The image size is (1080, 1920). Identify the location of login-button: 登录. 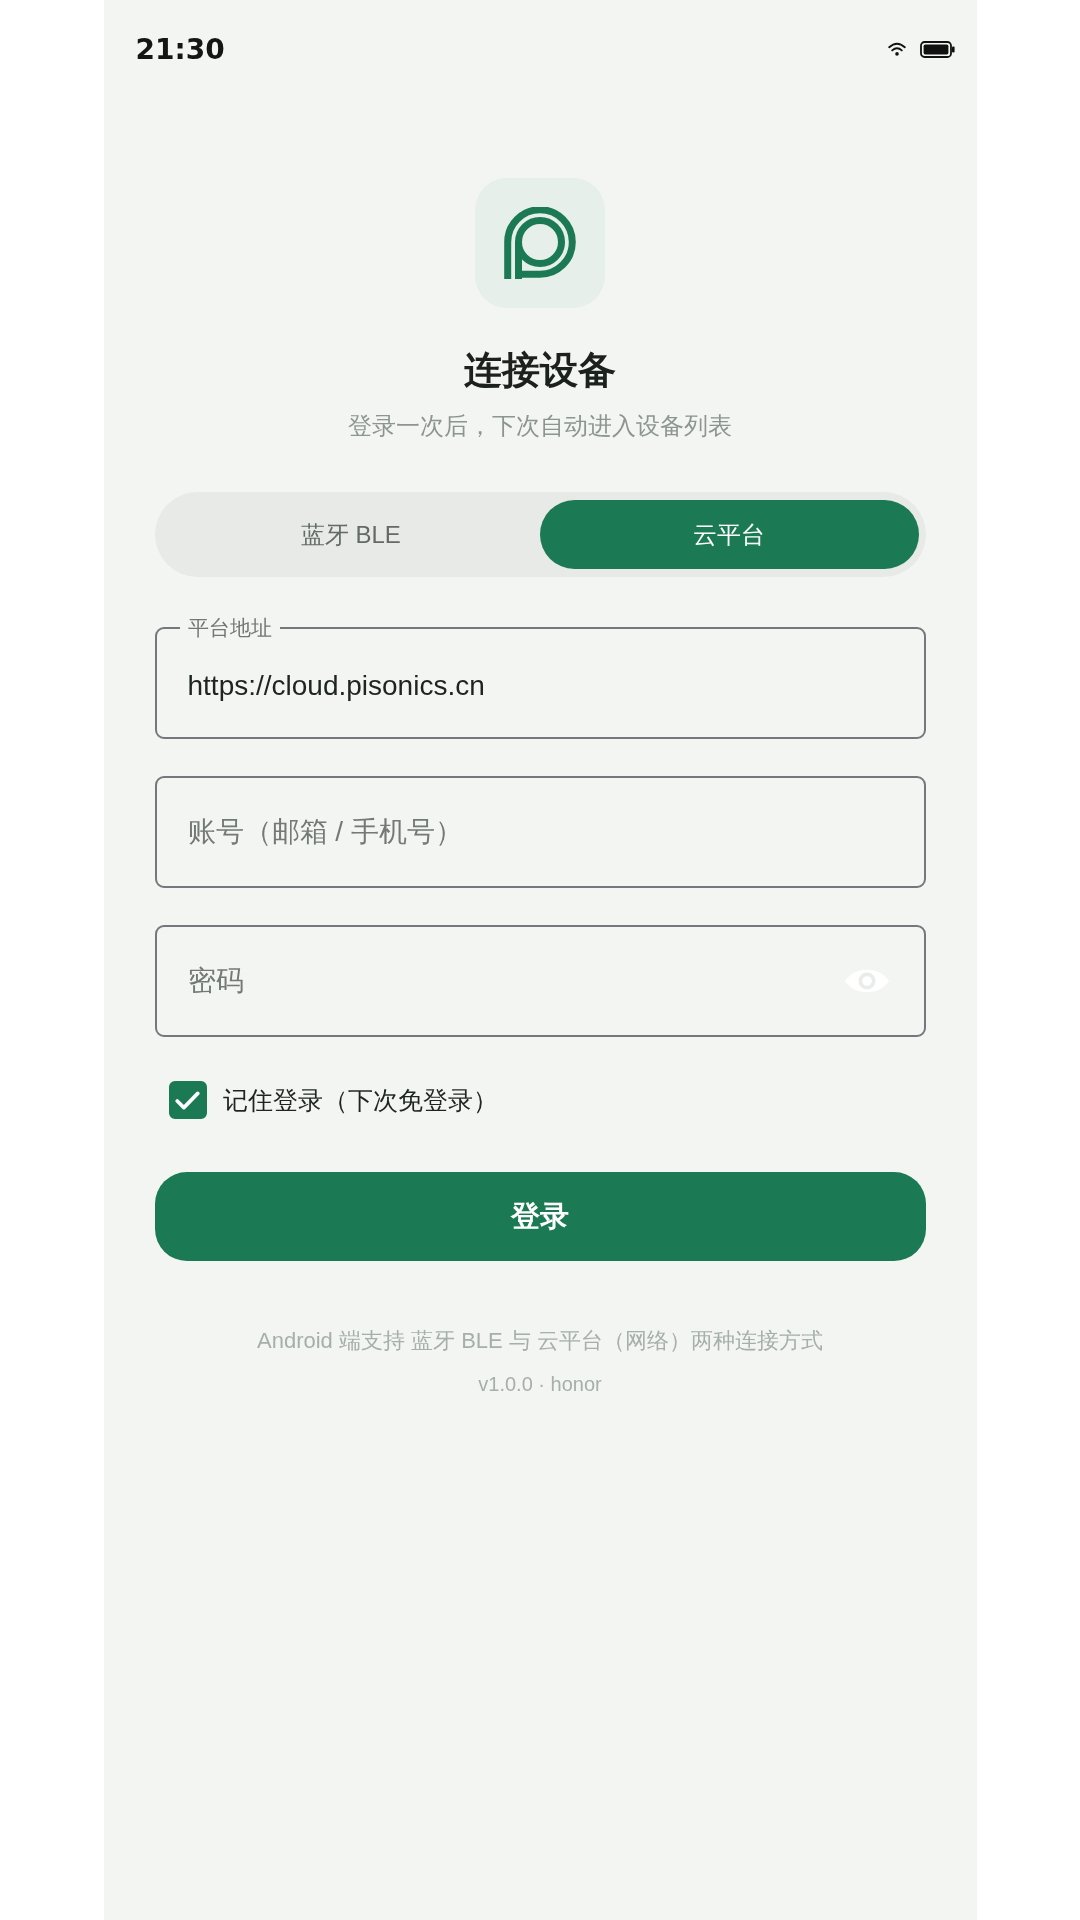
(540, 1216).